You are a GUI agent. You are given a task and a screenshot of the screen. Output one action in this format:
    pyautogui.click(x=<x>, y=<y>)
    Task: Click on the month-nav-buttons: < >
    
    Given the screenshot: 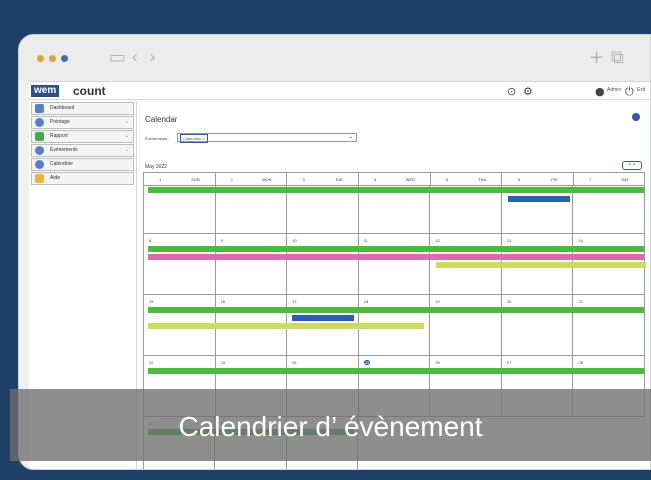 What is the action you would take?
    pyautogui.click(x=632, y=165)
    